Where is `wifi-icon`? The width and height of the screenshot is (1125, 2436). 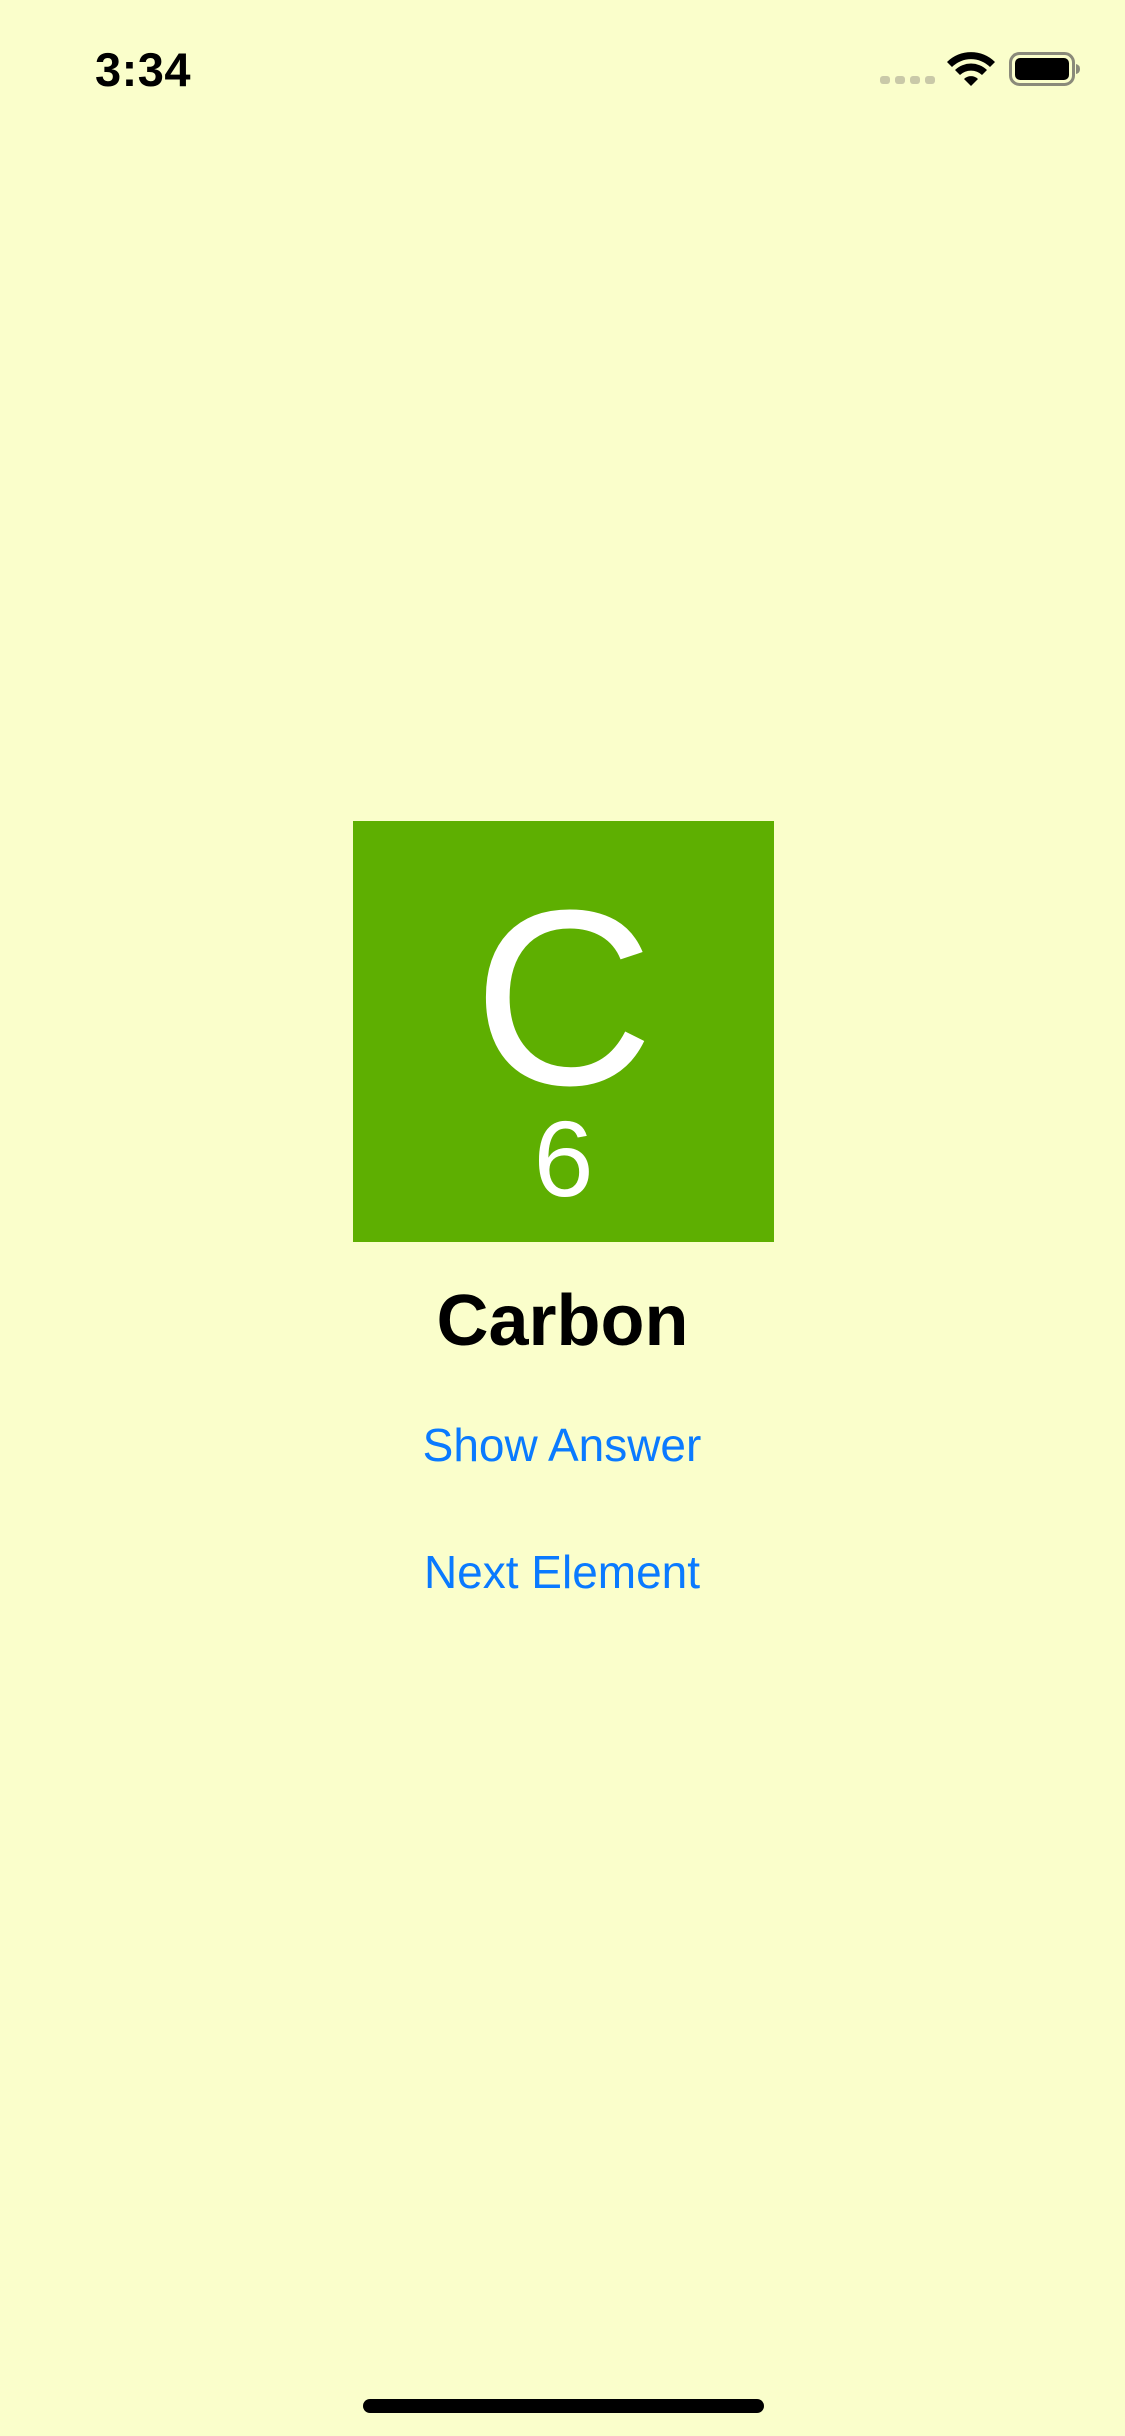
wifi-icon is located at coordinates (971, 69).